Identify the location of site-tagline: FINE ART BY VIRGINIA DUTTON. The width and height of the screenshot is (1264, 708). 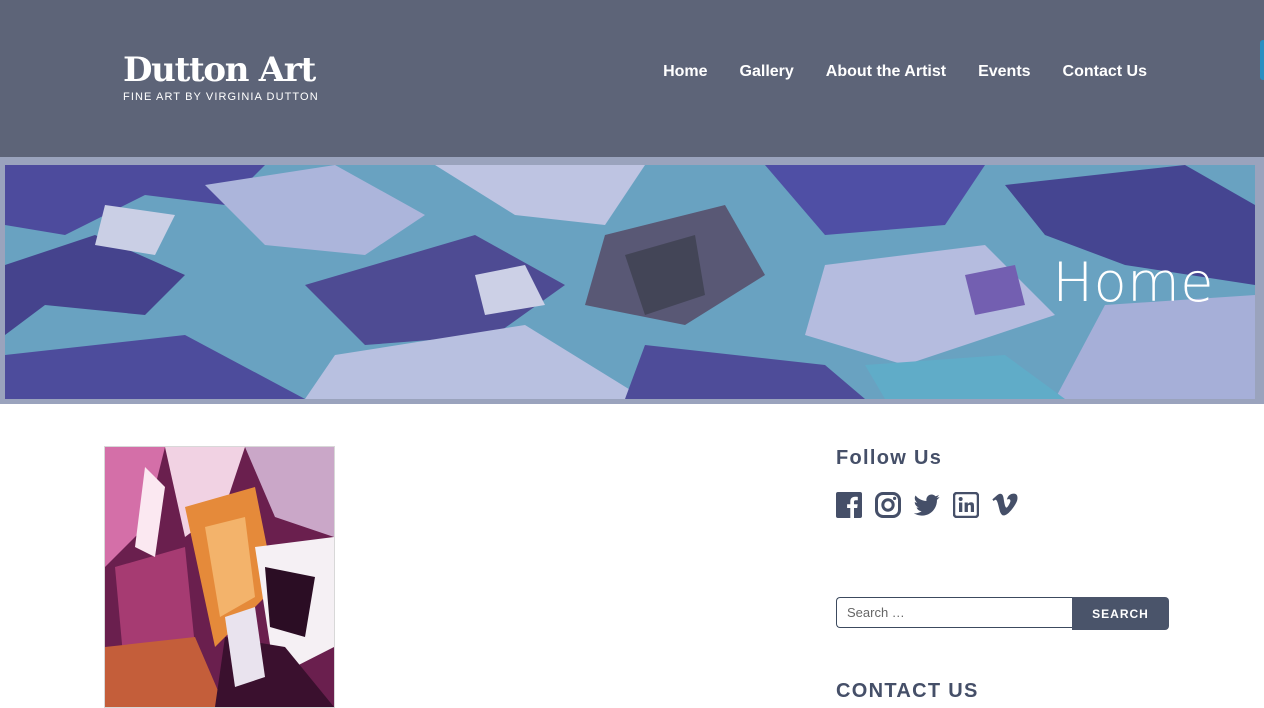
(221, 97).